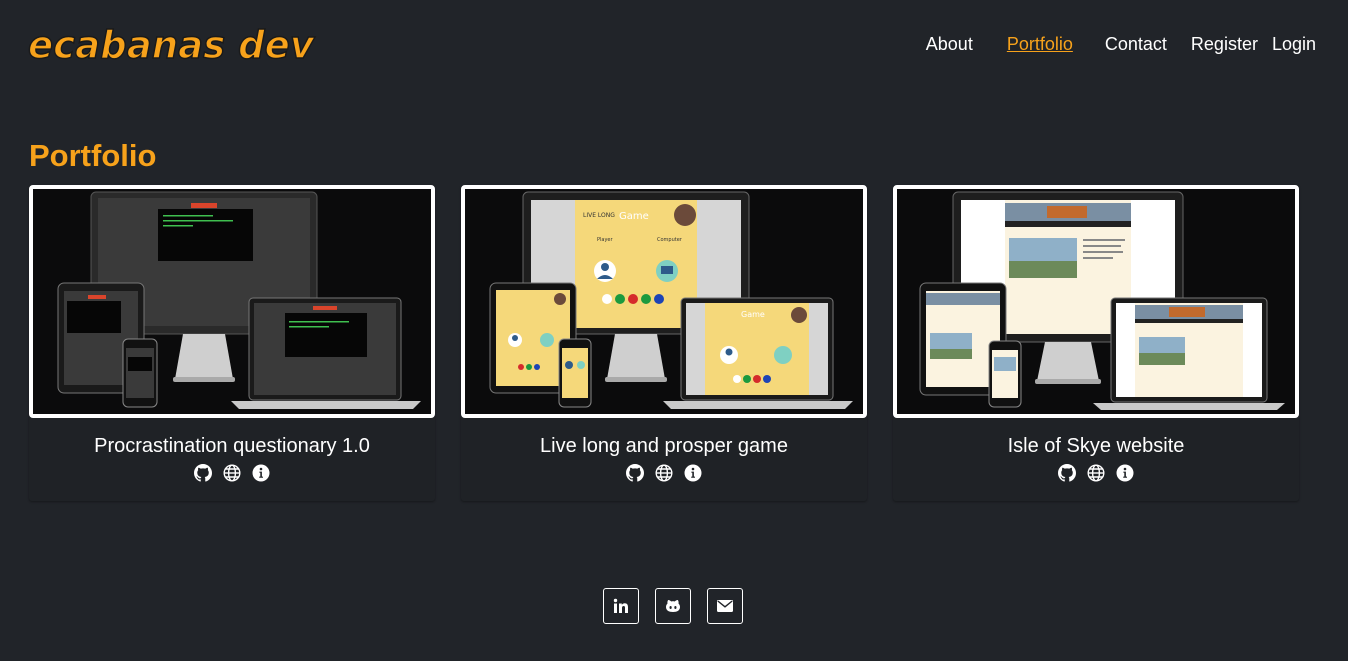 This screenshot has height=661, width=1348. I want to click on nav-about: About, so click(949, 44).